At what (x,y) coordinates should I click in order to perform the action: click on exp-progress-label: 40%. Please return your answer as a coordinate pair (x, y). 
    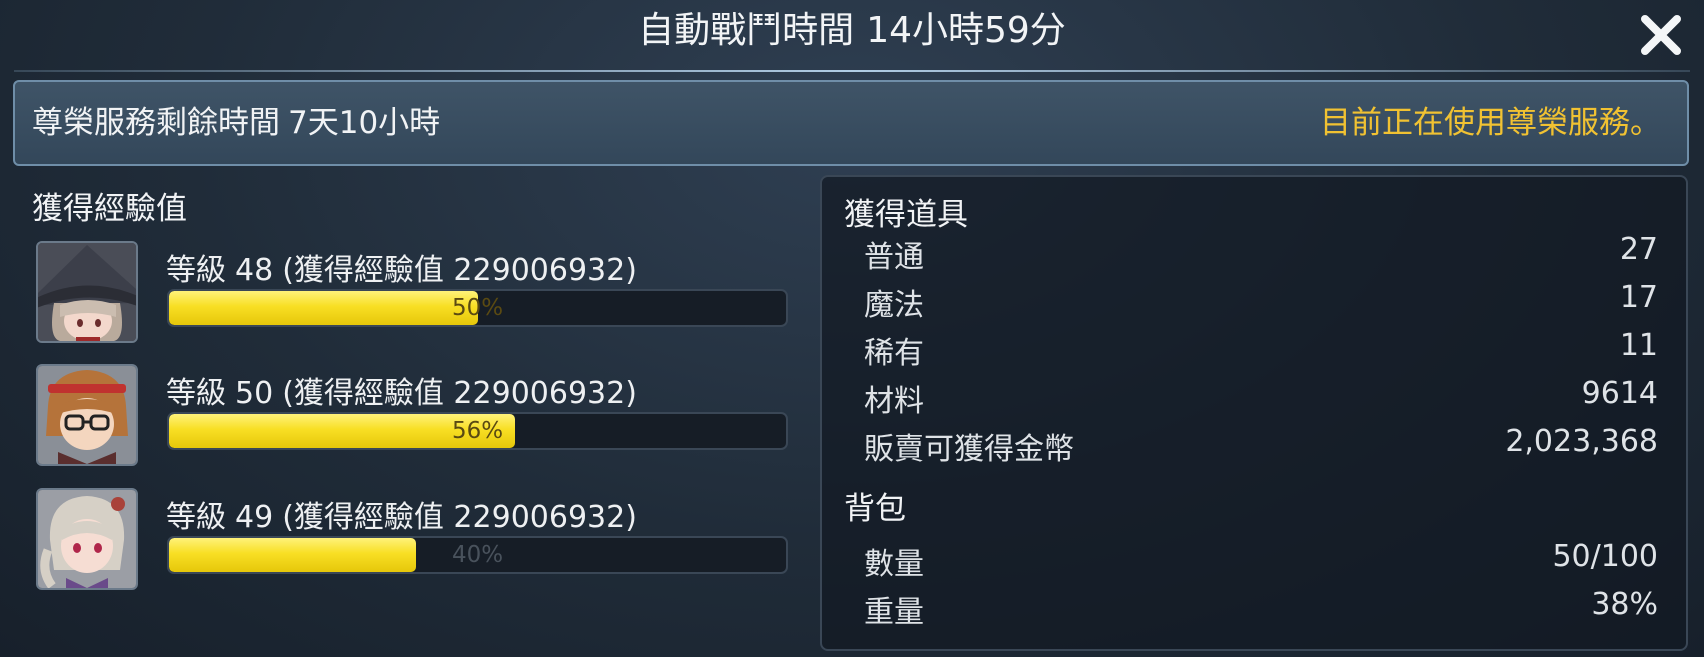
    Looking at the image, I should click on (477, 555).